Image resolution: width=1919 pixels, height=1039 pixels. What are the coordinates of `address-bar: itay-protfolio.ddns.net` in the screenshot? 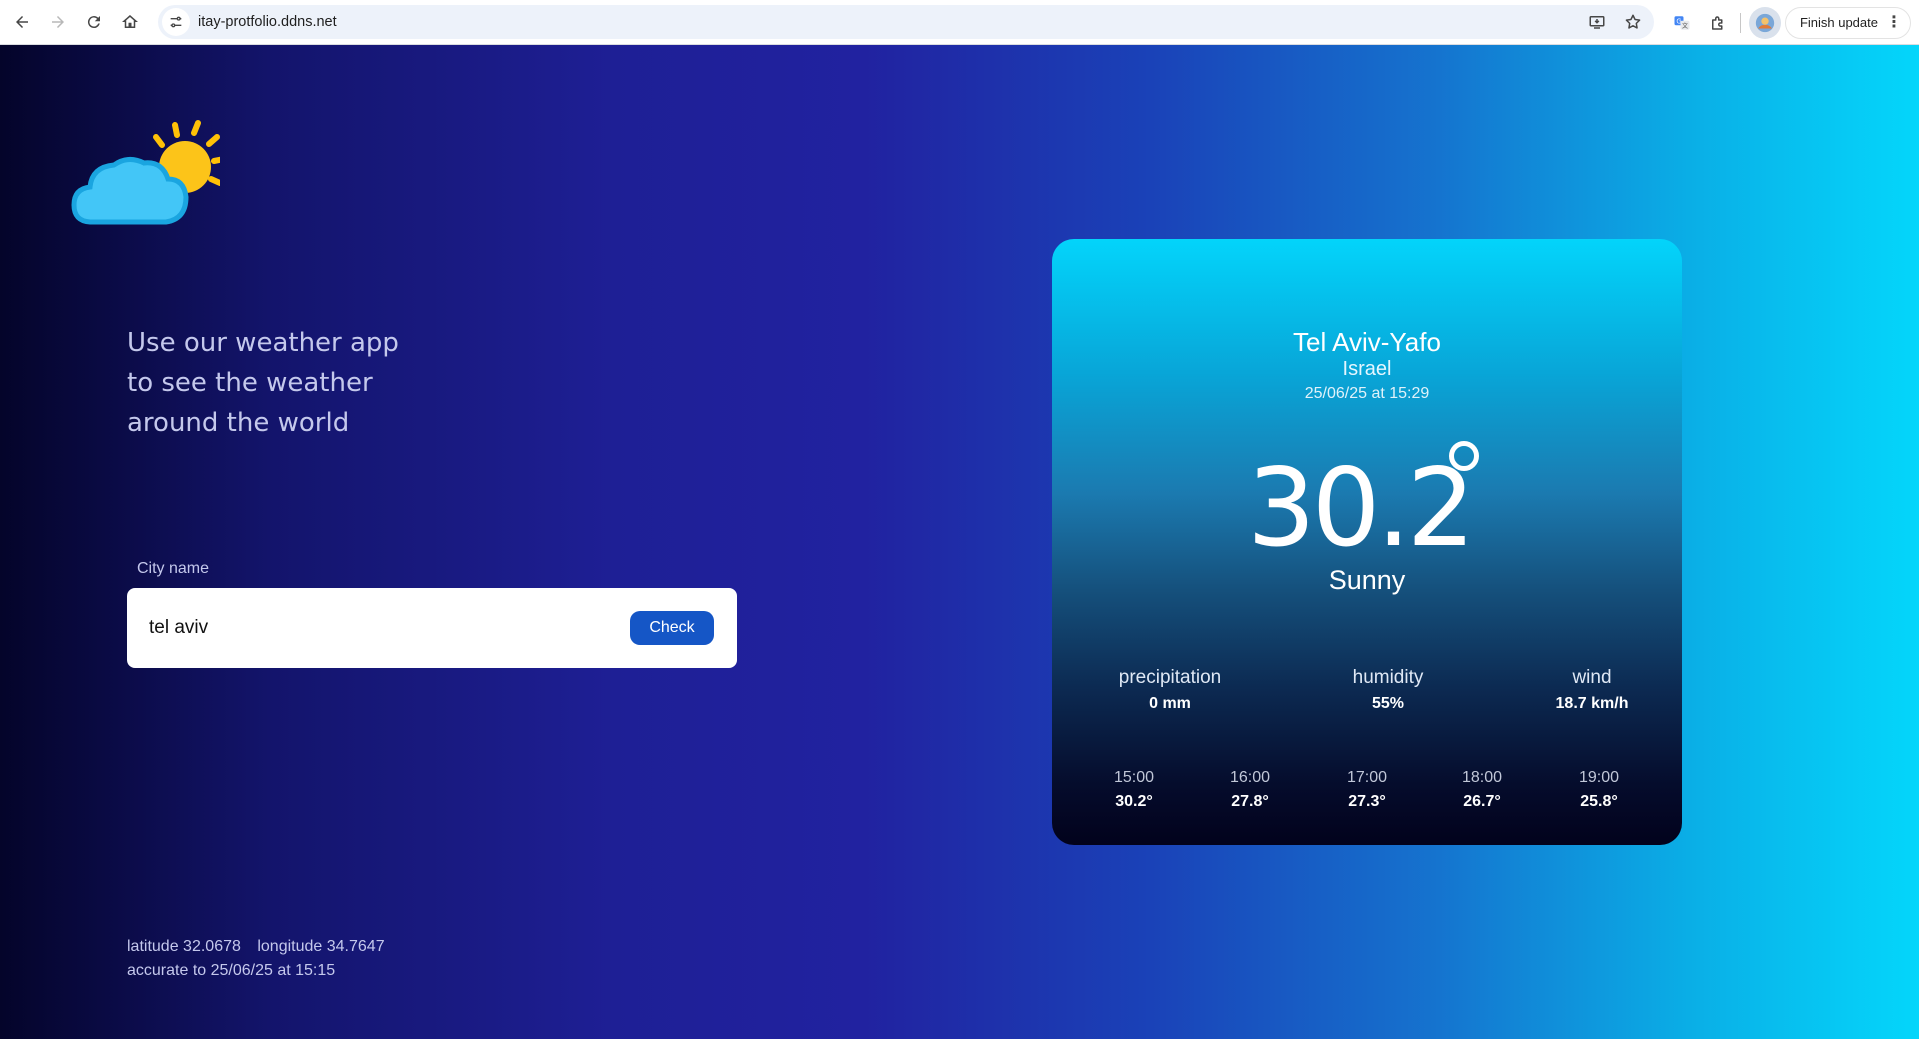 It's located at (906, 22).